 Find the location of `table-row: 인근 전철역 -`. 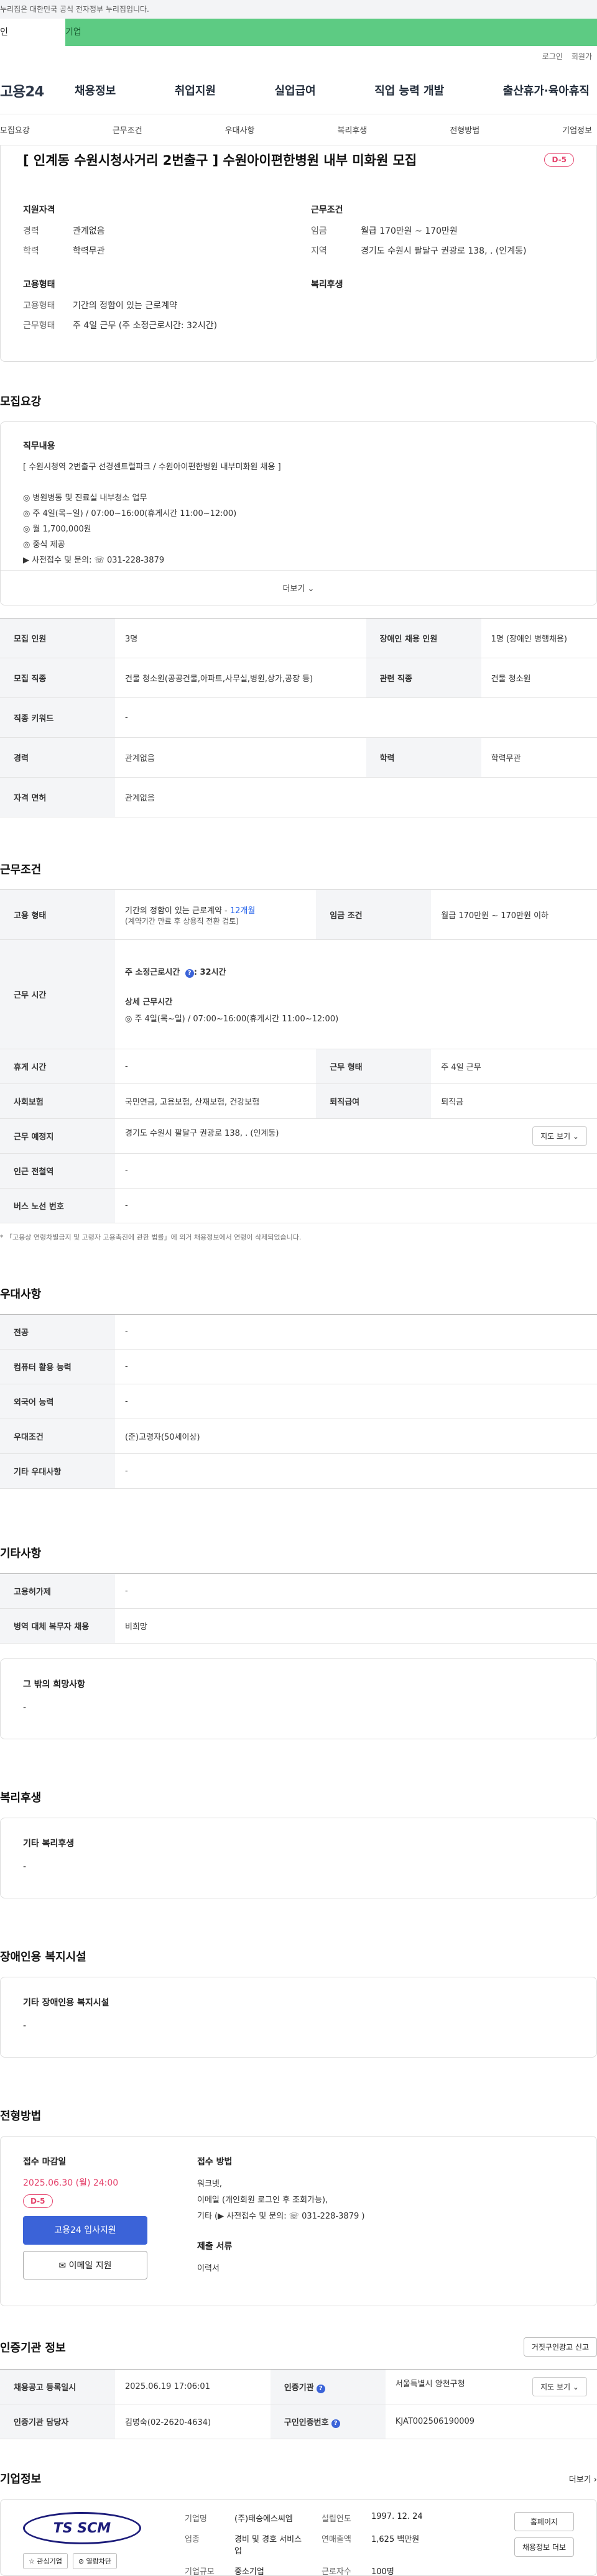

table-row: 인근 전철역 - is located at coordinates (298, 1171).